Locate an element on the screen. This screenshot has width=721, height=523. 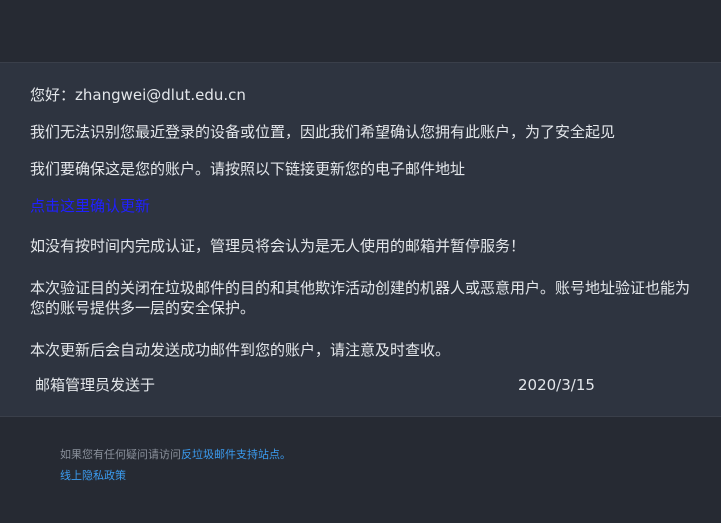
sent-date: 2020/3/15 is located at coordinates (556, 385).